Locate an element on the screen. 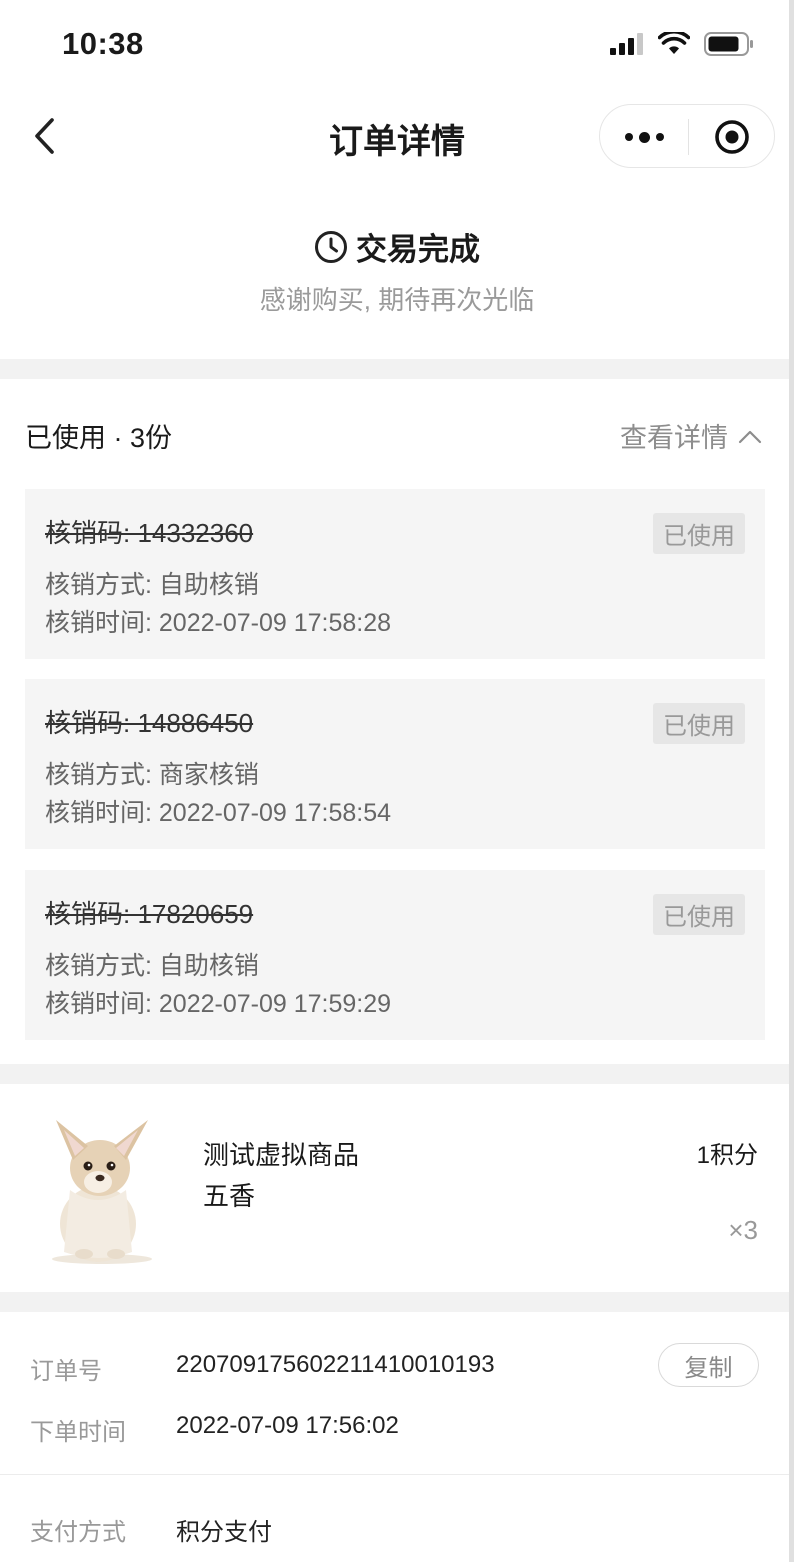 The width and height of the screenshot is (794, 1562). chevron-up-icon is located at coordinates (750, 436).